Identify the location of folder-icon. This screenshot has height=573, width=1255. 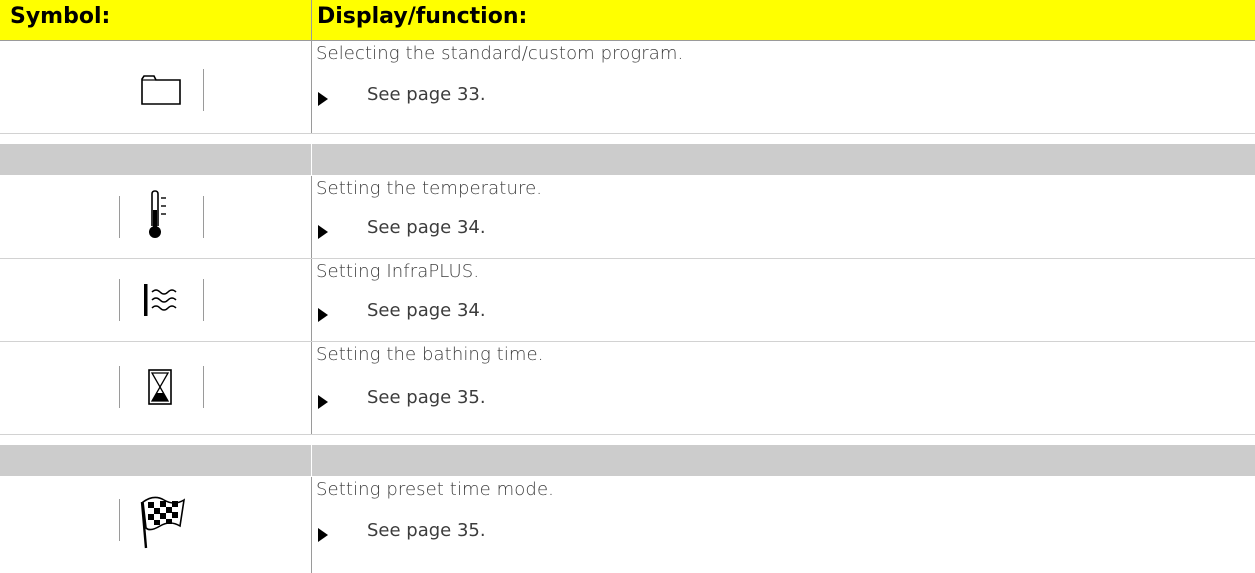
(161, 90).